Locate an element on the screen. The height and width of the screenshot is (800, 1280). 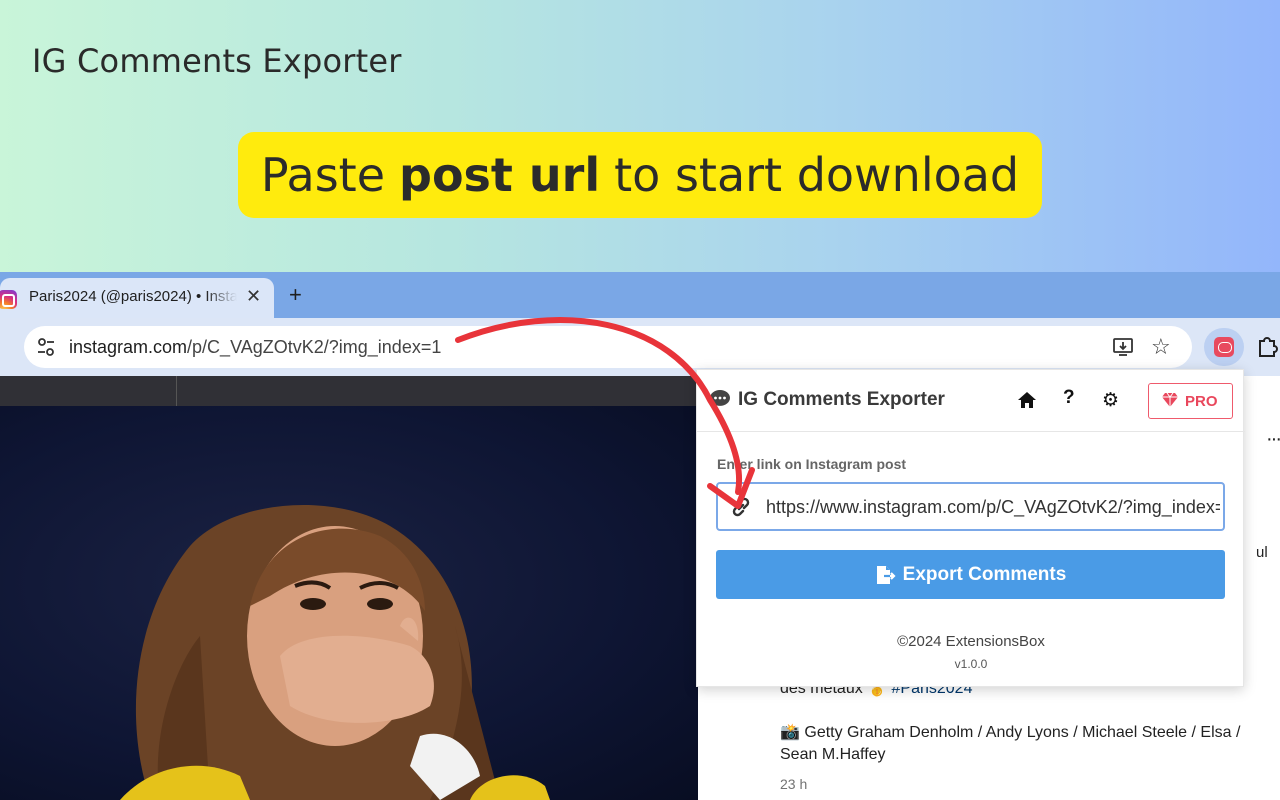
banner-text-before: Paste is located at coordinates (323, 175).